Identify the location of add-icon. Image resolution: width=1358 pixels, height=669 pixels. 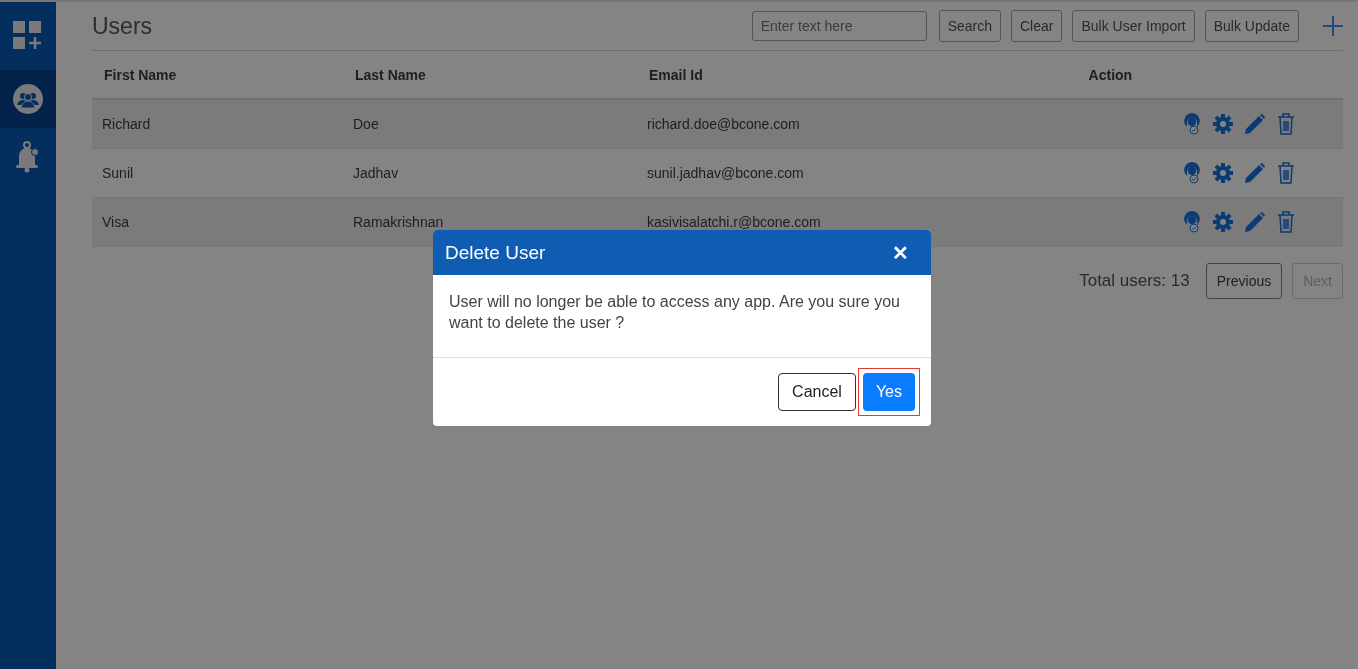
(1333, 26).